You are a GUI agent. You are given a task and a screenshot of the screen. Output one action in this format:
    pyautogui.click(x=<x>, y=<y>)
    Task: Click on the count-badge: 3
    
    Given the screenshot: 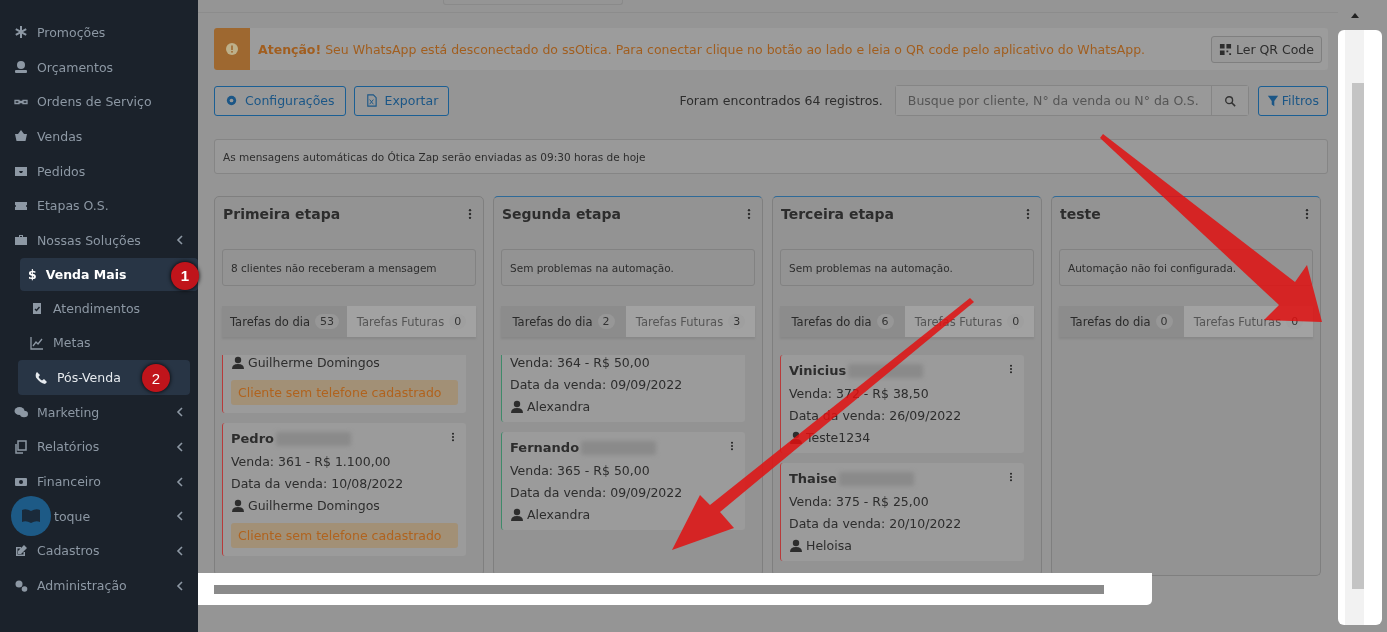 What is the action you would take?
    pyautogui.click(x=737, y=321)
    